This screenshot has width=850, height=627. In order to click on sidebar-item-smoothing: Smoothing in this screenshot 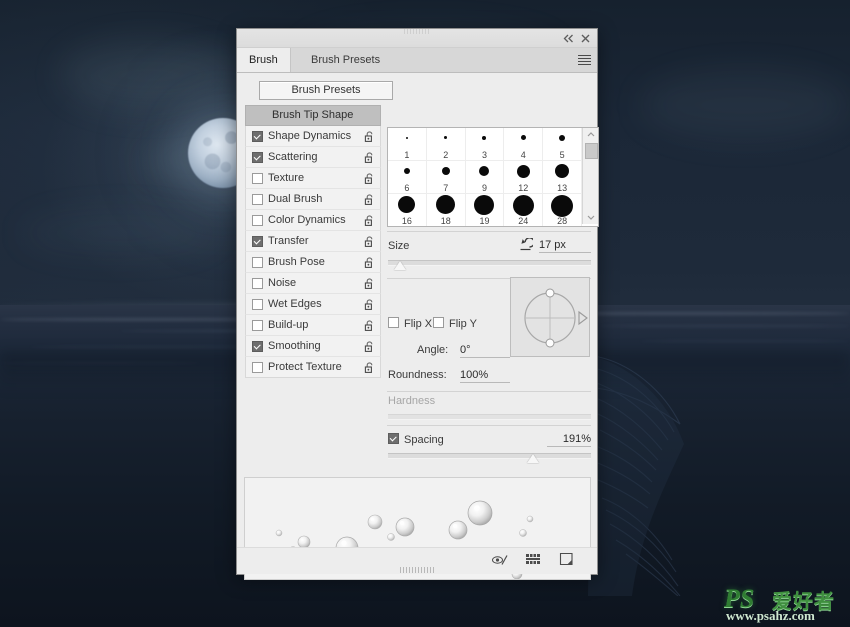, I will do `click(313, 346)`.